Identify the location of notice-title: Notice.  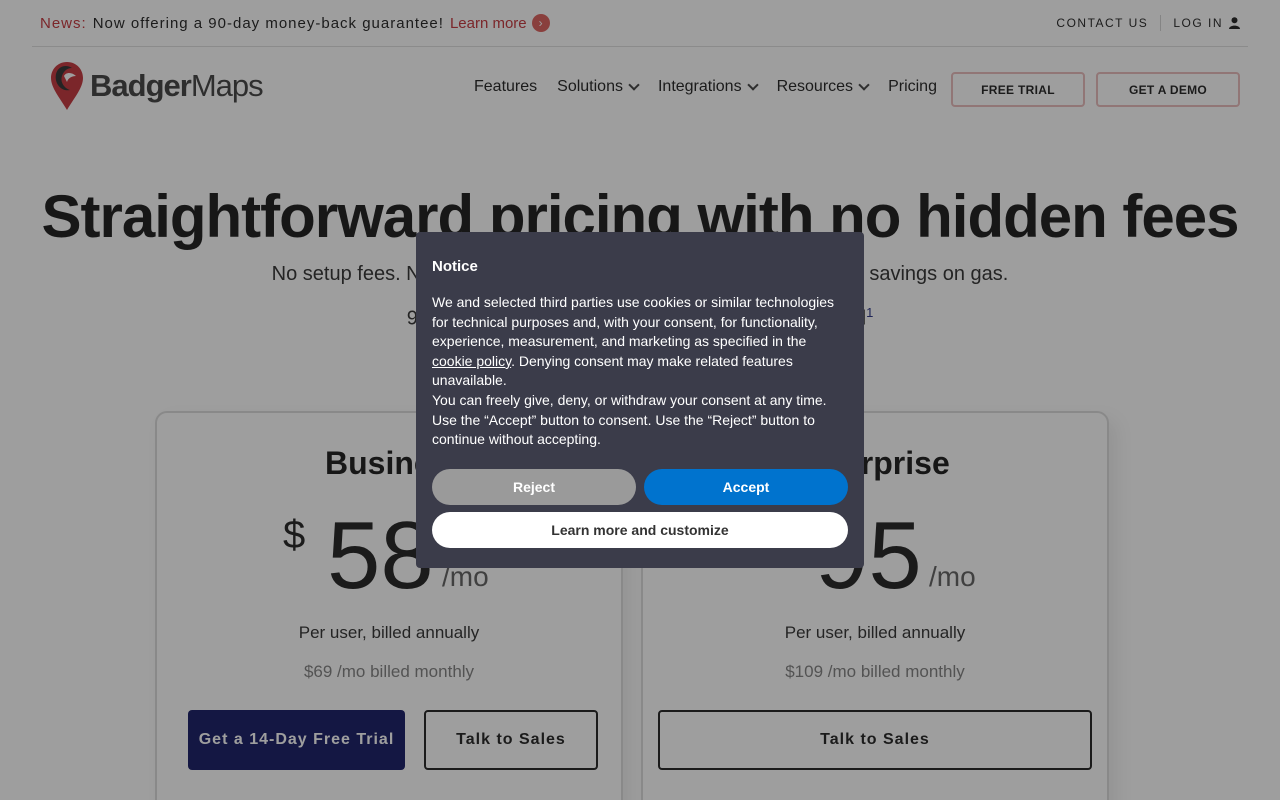
(455, 266).